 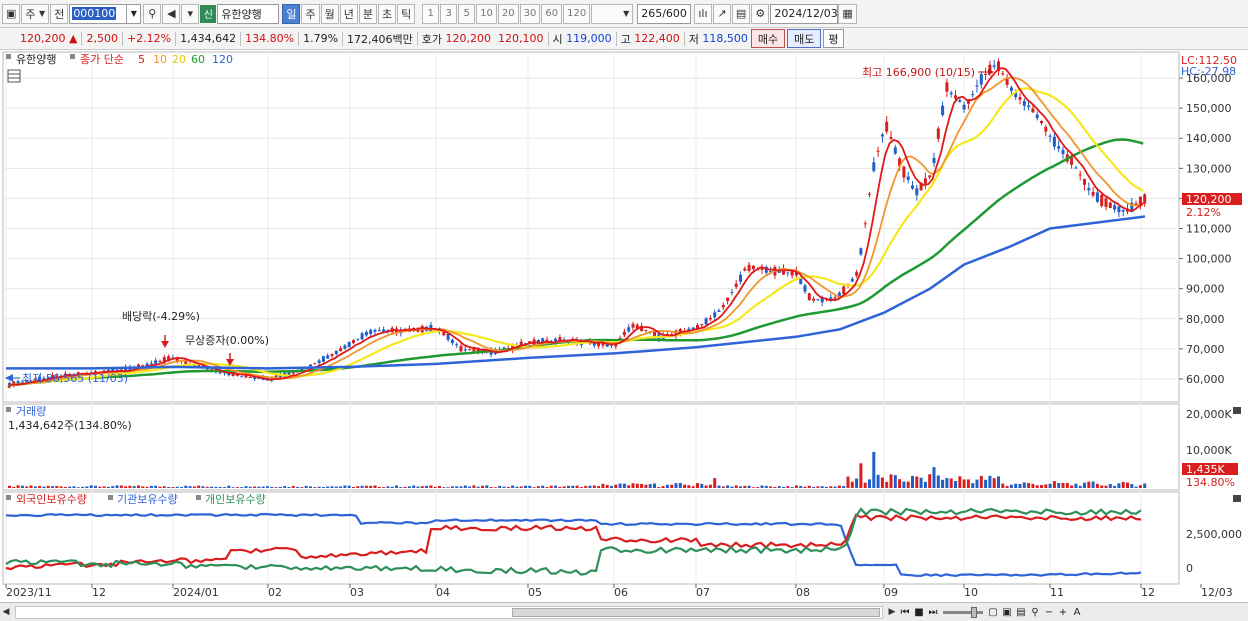 What do you see at coordinates (612, 13) in the screenshot?
I see `interval-dropdown: ▼` at bounding box center [612, 13].